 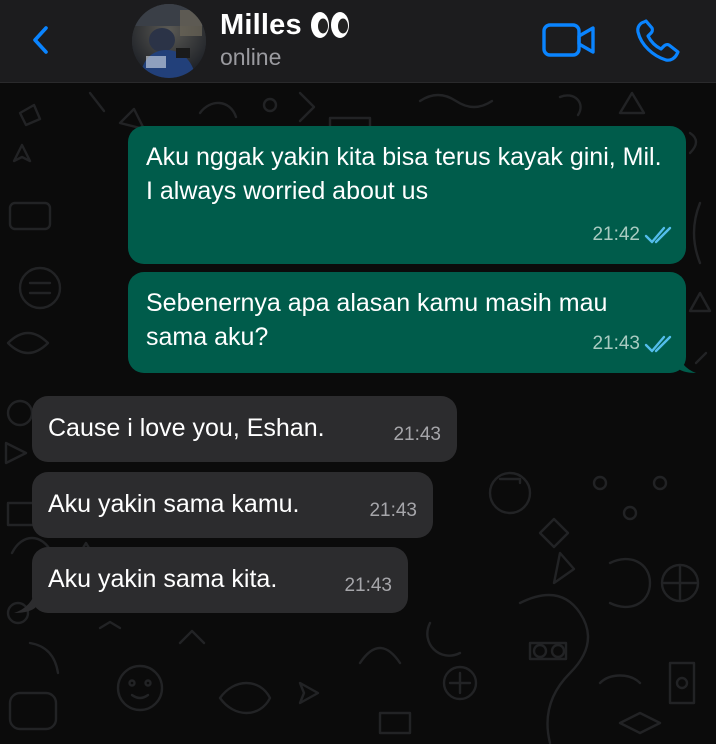 What do you see at coordinates (163, 579) in the screenshot?
I see `message-text: Aku yakin sama kita.` at bounding box center [163, 579].